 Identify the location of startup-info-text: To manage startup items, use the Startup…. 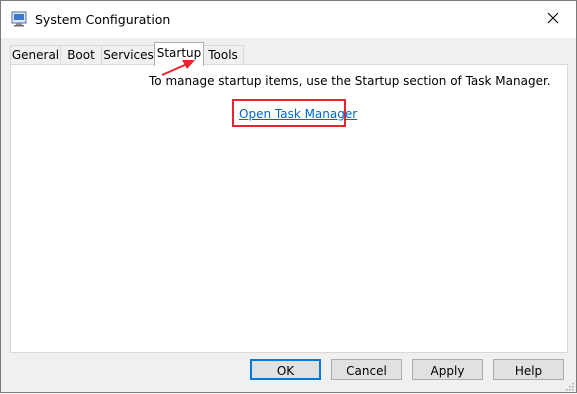
(350, 81).